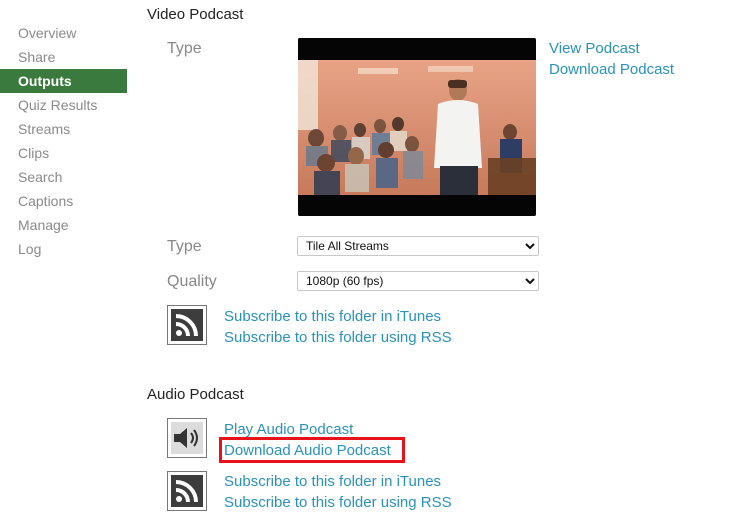  Describe the element at coordinates (418, 281) in the screenshot. I see `quality-select: 1080p (60 fps)` at that location.